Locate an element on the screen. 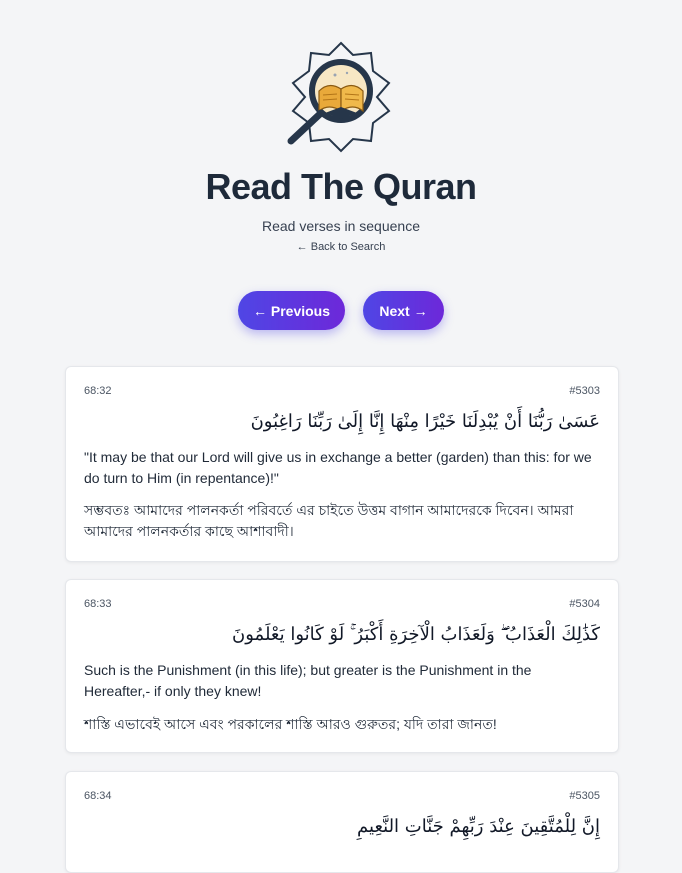 The height and width of the screenshot is (873, 682). verse-reference: 68:32 is located at coordinates (98, 391).